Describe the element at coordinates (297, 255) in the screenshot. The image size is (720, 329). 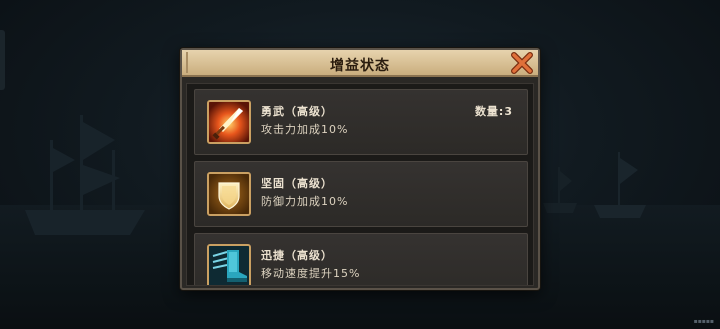
I see `buff-name: 迅捷（高级）` at that location.